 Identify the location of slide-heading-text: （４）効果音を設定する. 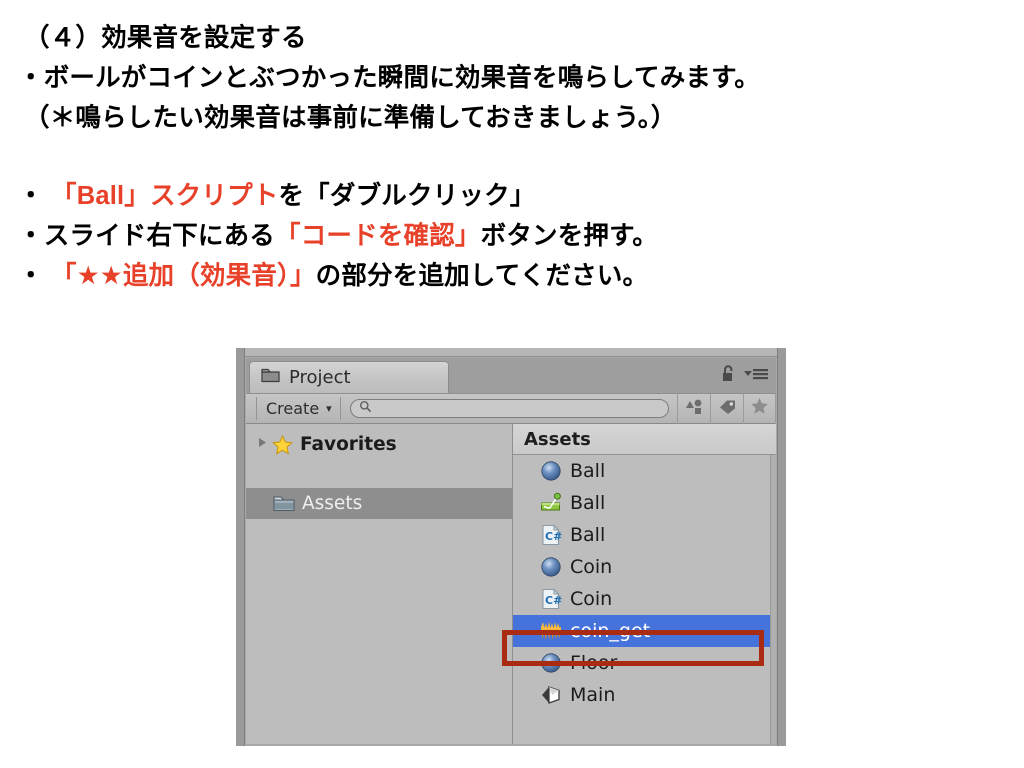
(165, 38).